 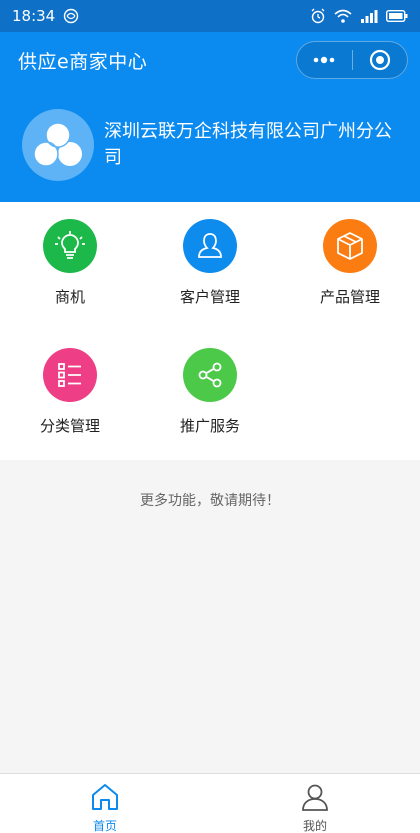 I want to click on grid-item-opportunity: 商机, so click(x=70, y=266).